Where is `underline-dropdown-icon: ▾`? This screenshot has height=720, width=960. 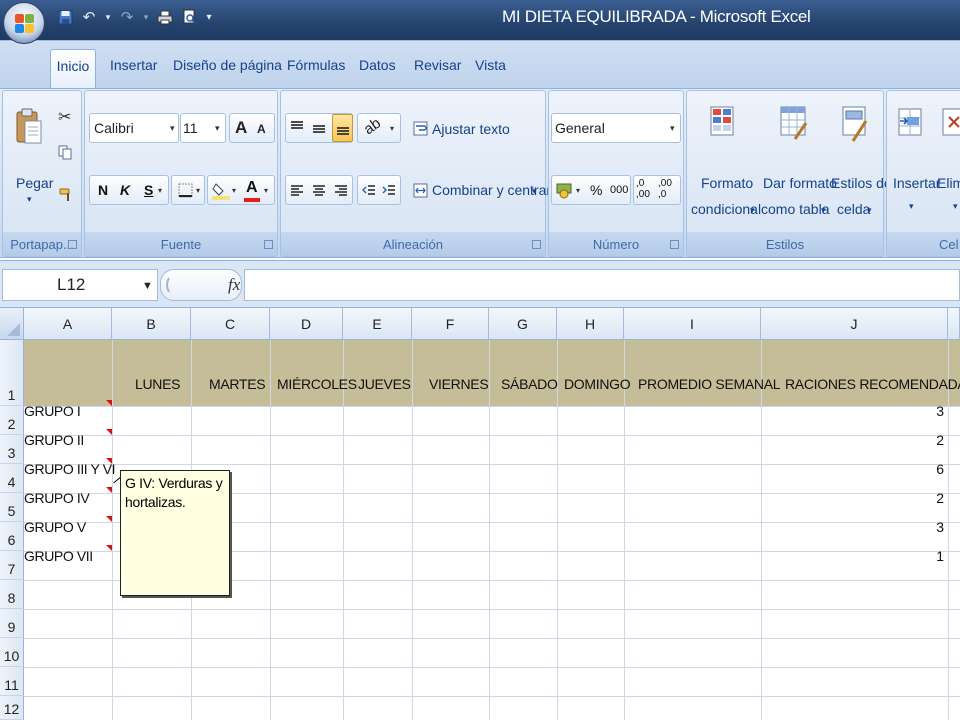 underline-dropdown-icon: ▾ is located at coordinates (160, 190).